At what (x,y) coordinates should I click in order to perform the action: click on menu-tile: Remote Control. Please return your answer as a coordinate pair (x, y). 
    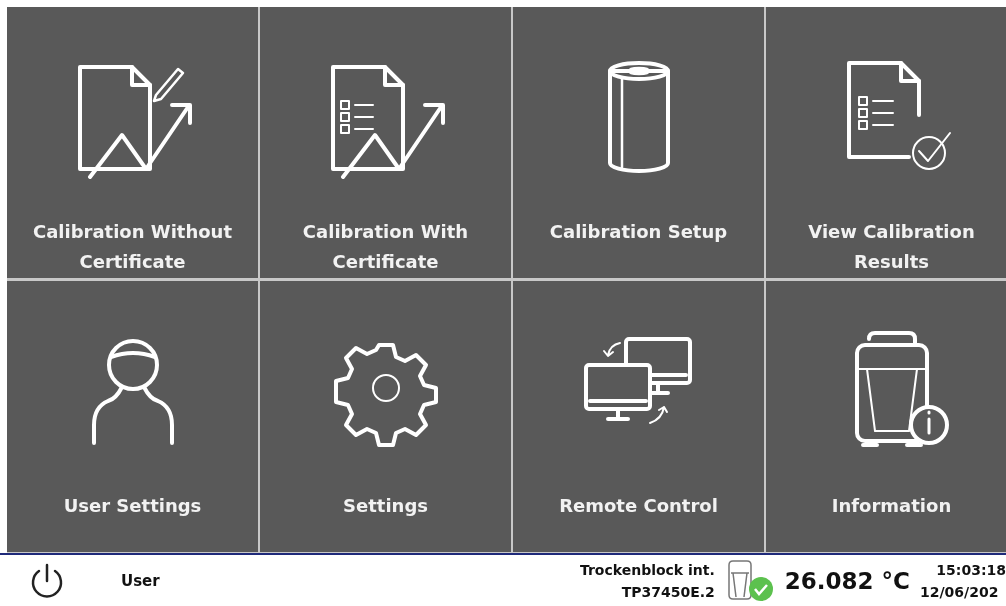
    Looking at the image, I should click on (638, 416).